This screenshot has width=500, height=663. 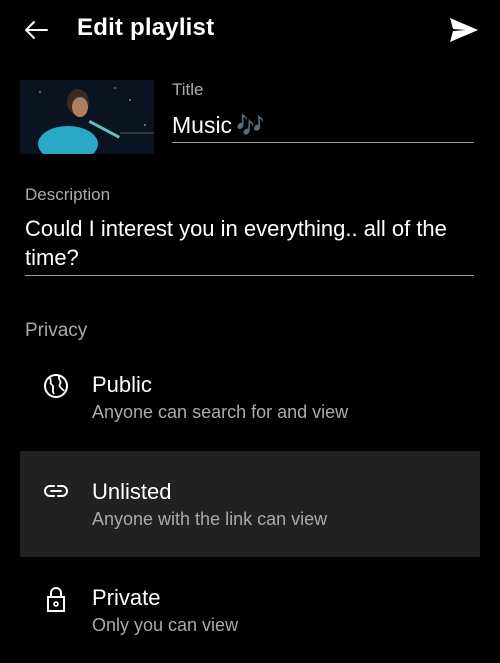 What do you see at coordinates (68, 194) in the screenshot?
I see `description-label: Description` at bounding box center [68, 194].